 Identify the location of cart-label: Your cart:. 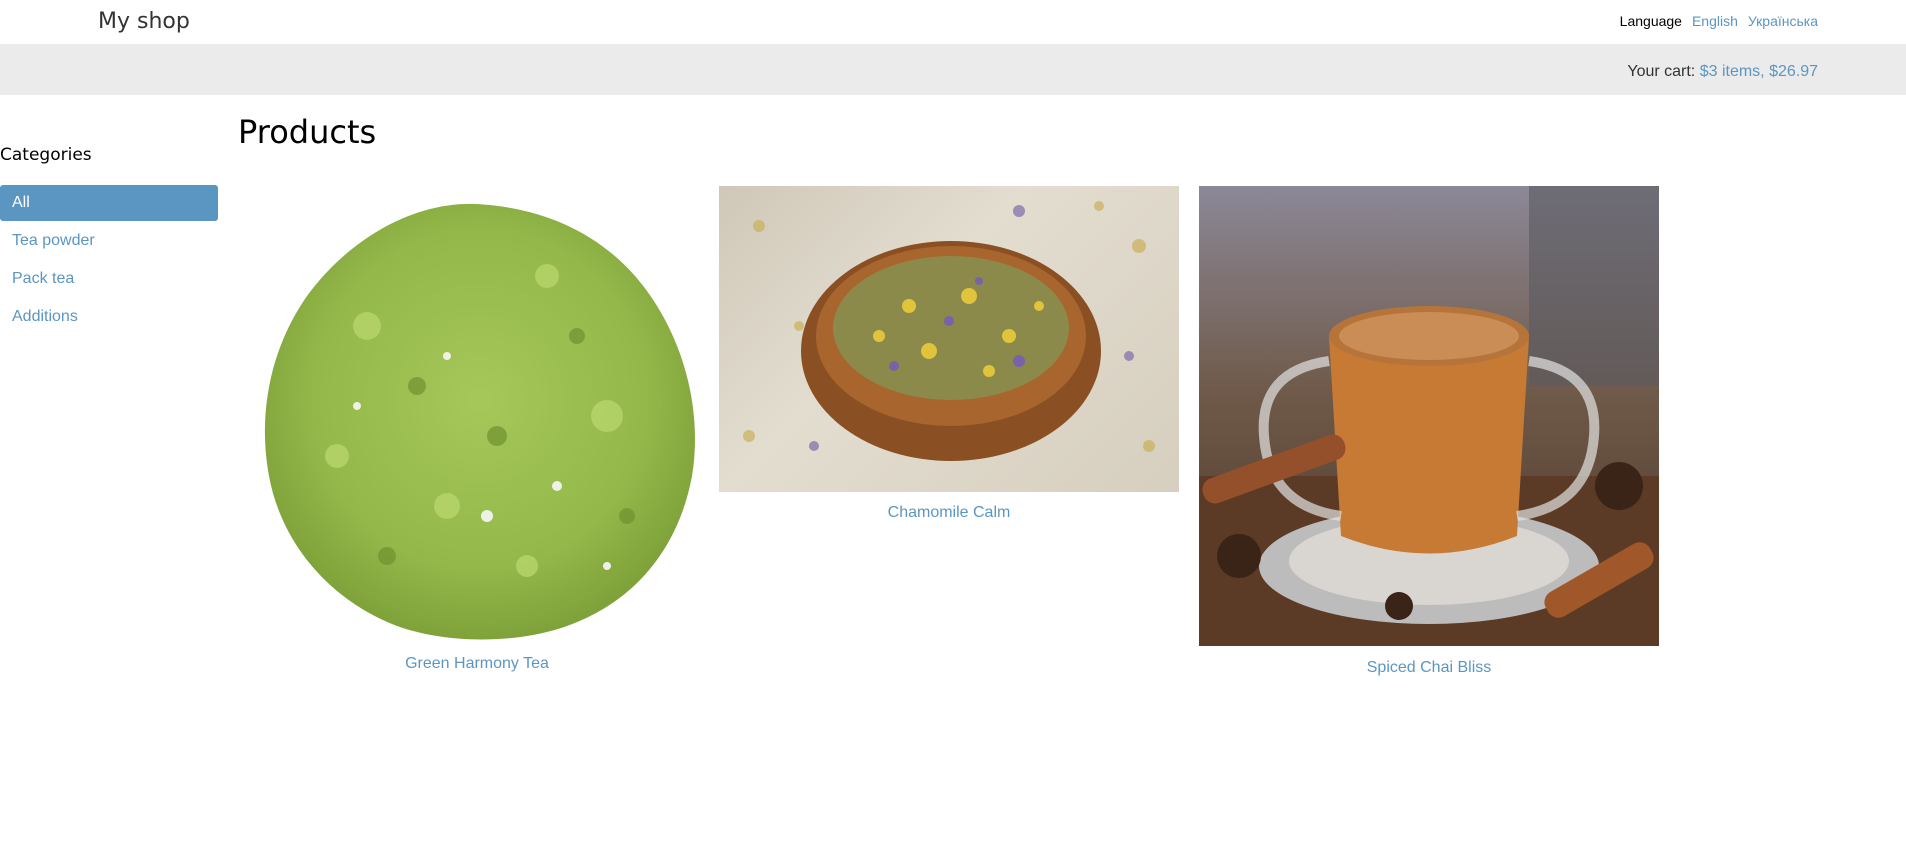
(1661, 71).